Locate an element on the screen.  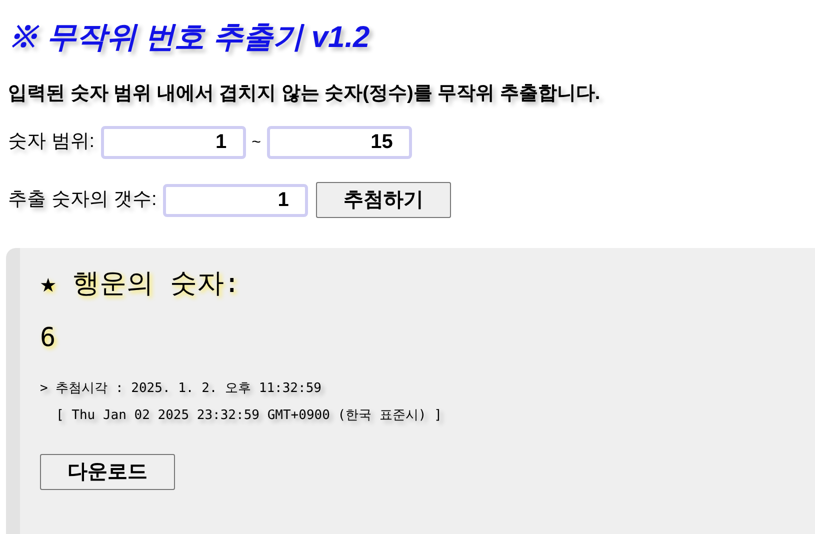
page-title: ※ 무작위 번호 추출기 v1.2 is located at coordinates (189, 38).